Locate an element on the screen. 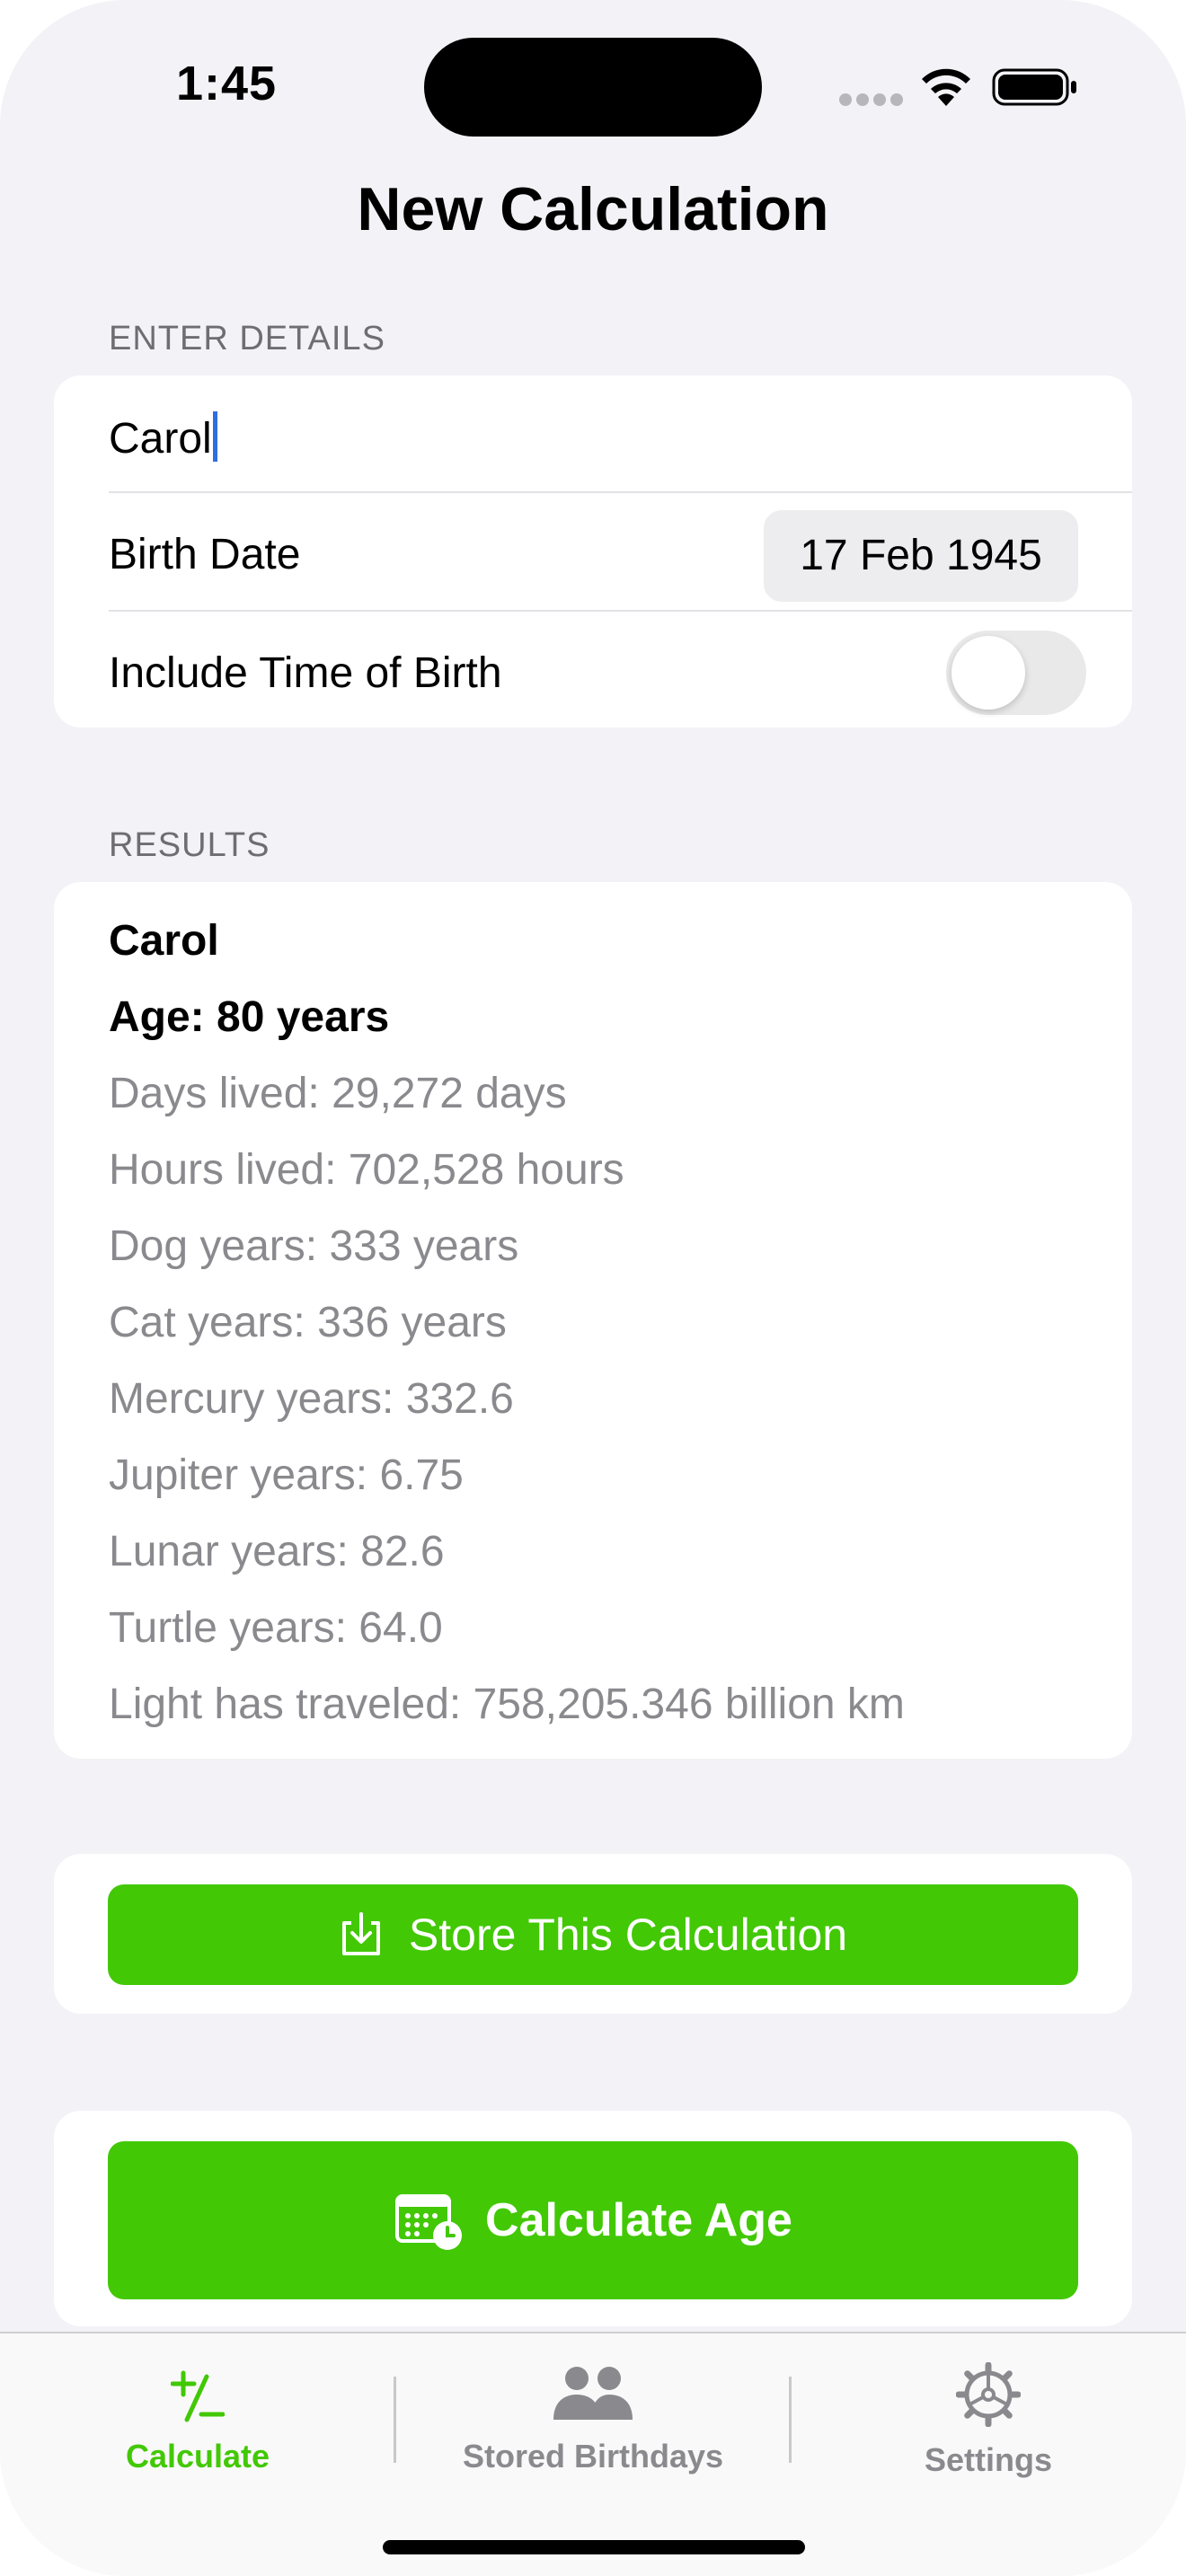 Image resolution: width=1186 pixels, height=2576 pixels. results-header: RESULTS is located at coordinates (189, 845).